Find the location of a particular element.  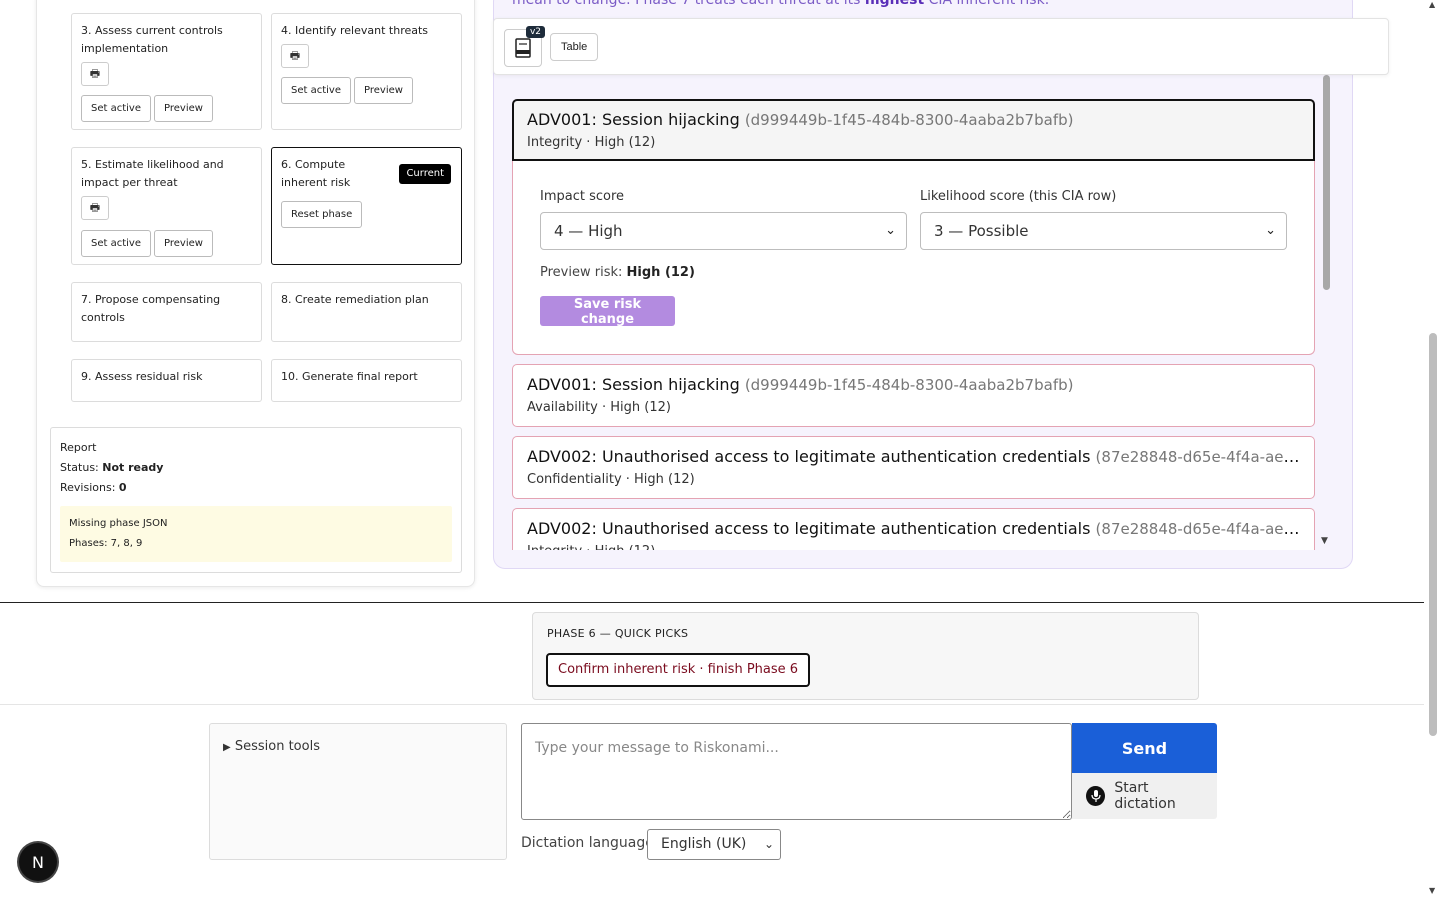

phase-title: 8. Create remediation plan is located at coordinates (355, 299).